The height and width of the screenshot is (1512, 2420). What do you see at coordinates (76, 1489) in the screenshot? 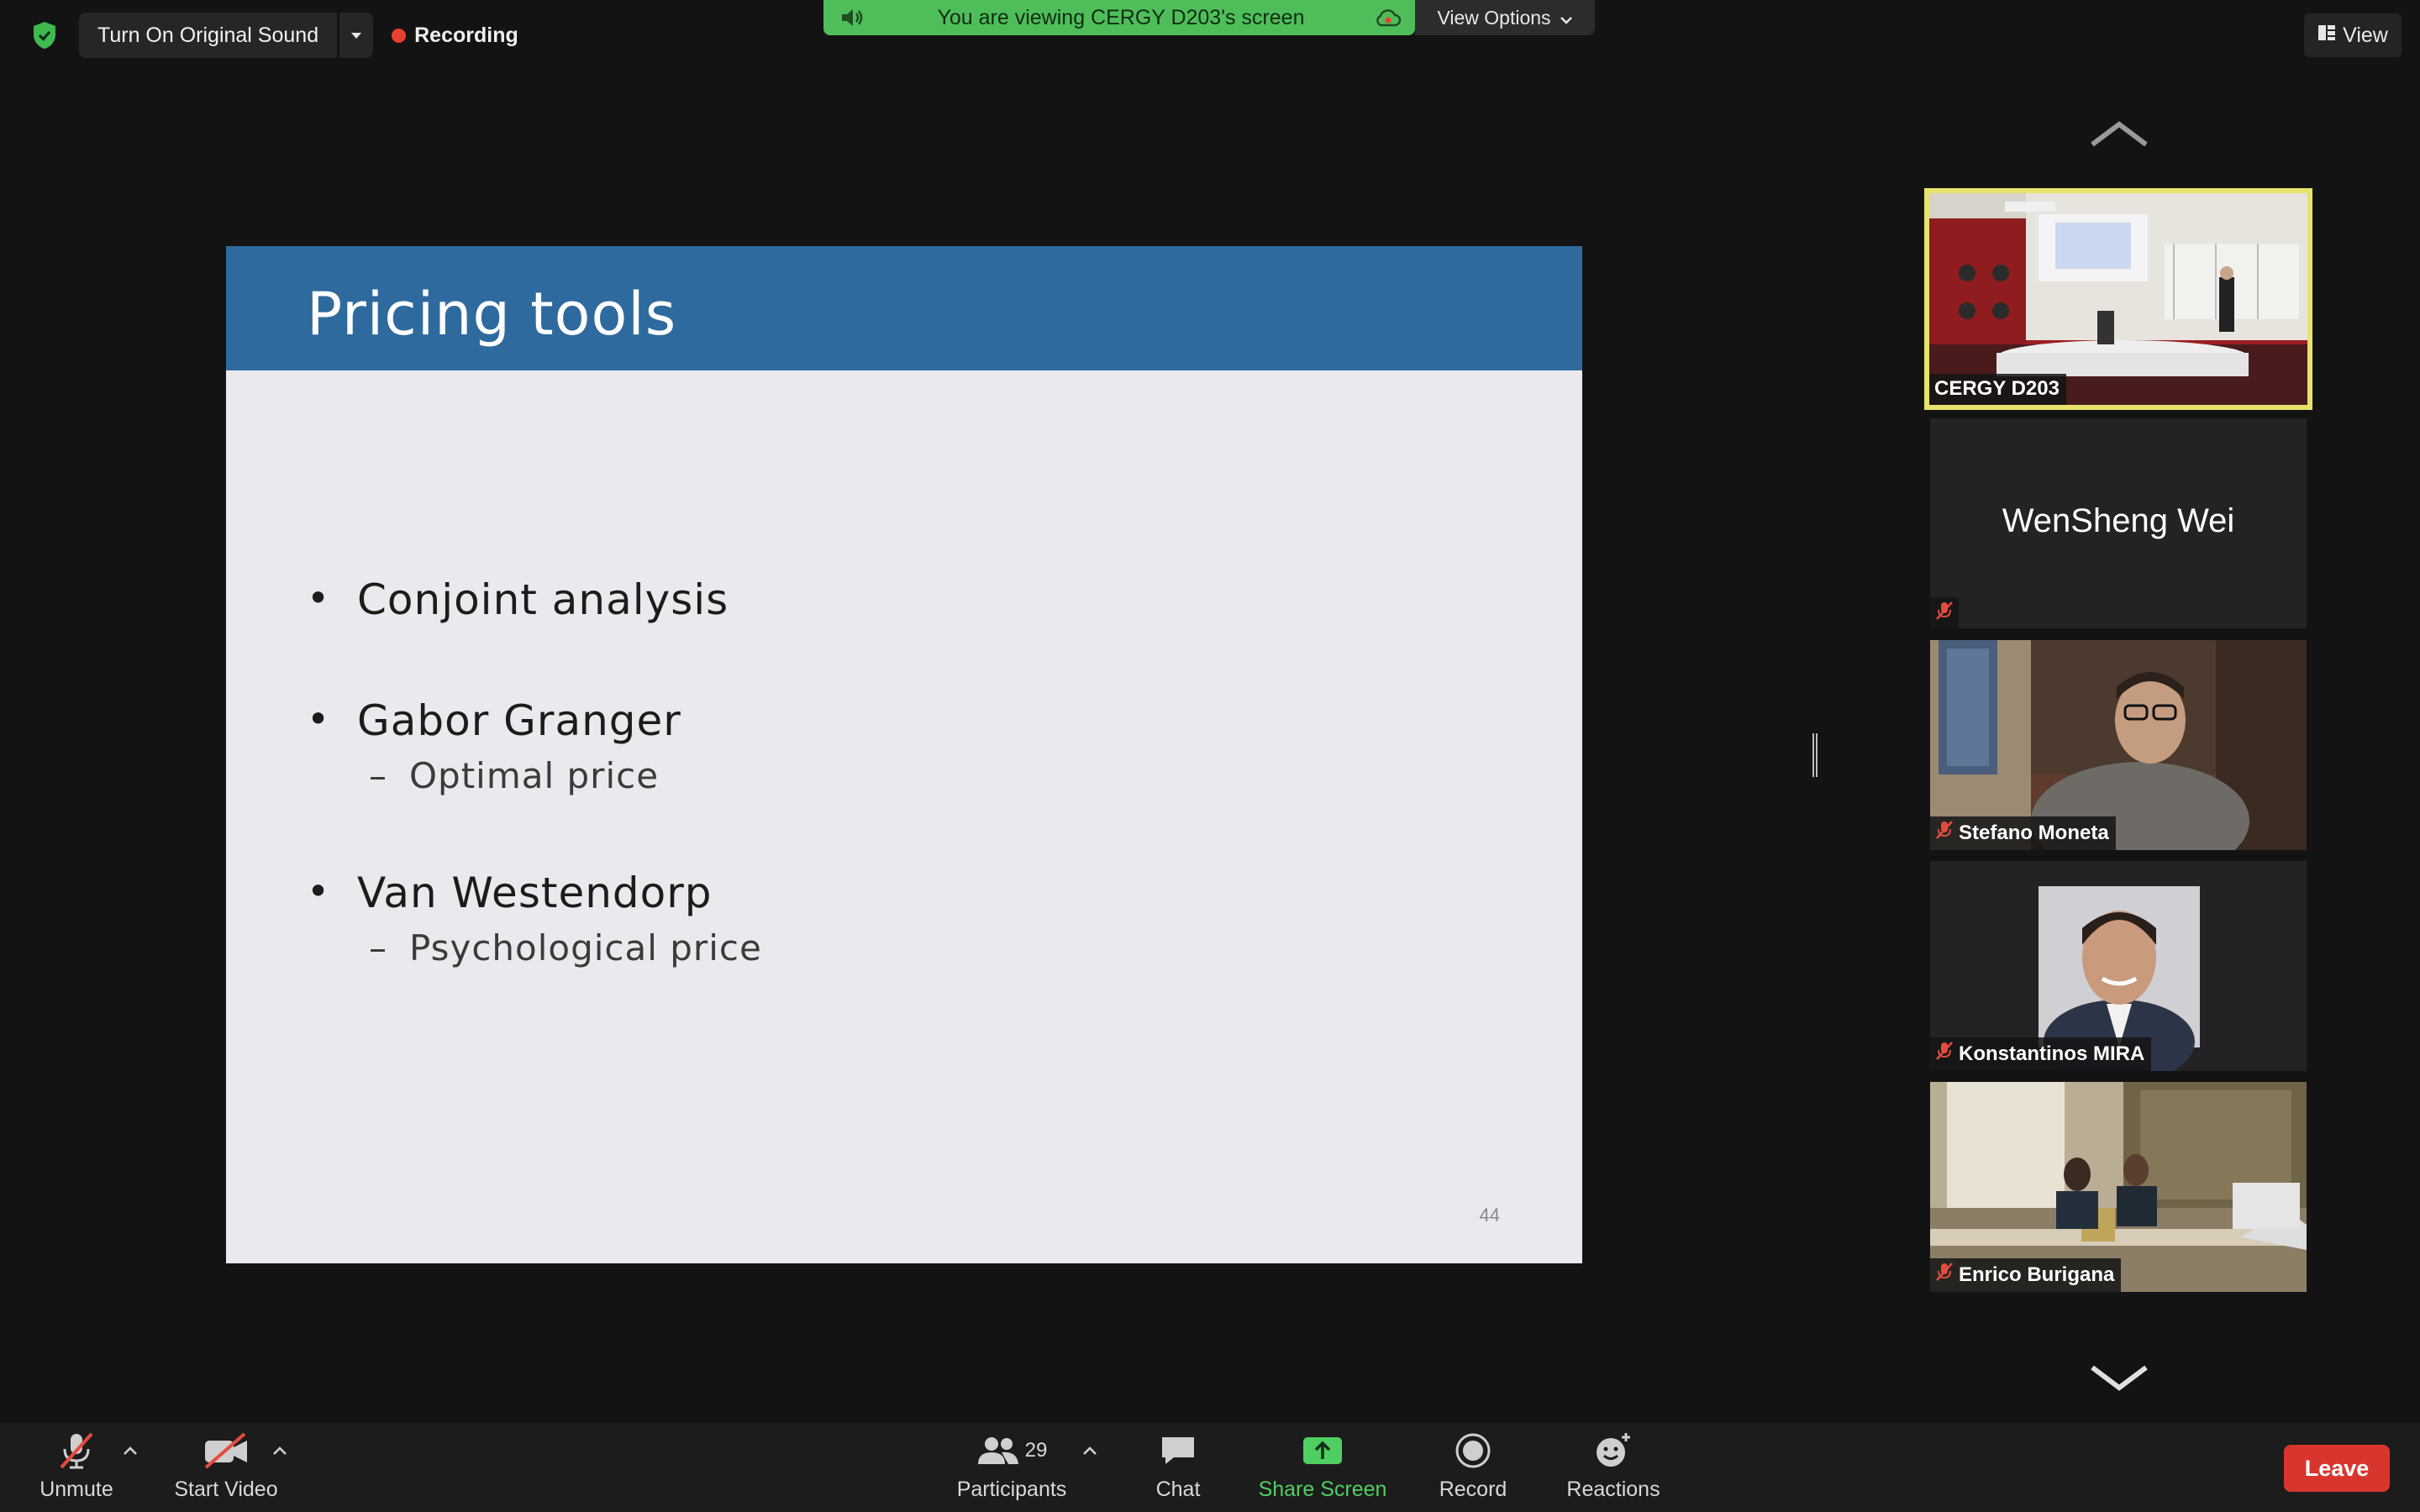
I see `unmute-label: Unmute` at bounding box center [76, 1489].